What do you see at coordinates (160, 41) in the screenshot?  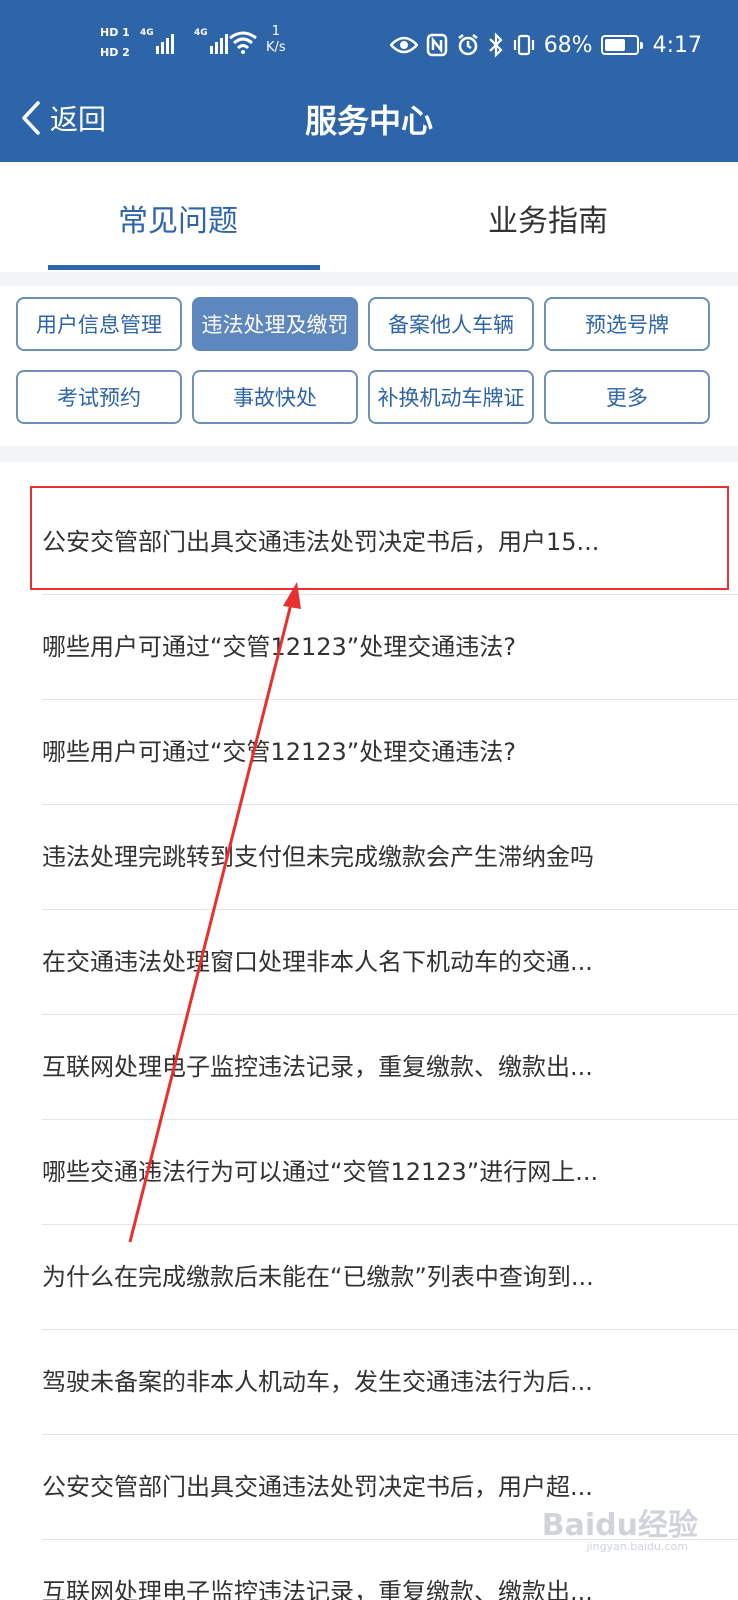 I see `signal-1-icon: 4G` at bounding box center [160, 41].